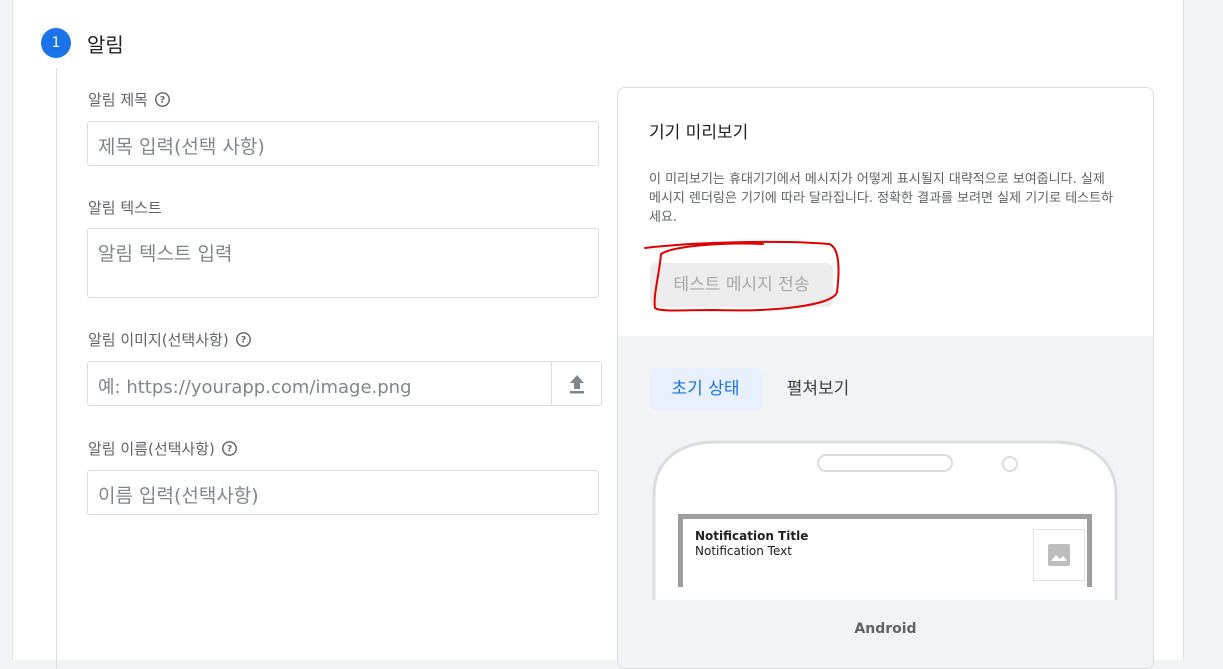  Describe the element at coordinates (343, 492) in the screenshot. I see `notification-name-input: 이름 입력(선택사항)` at that location.